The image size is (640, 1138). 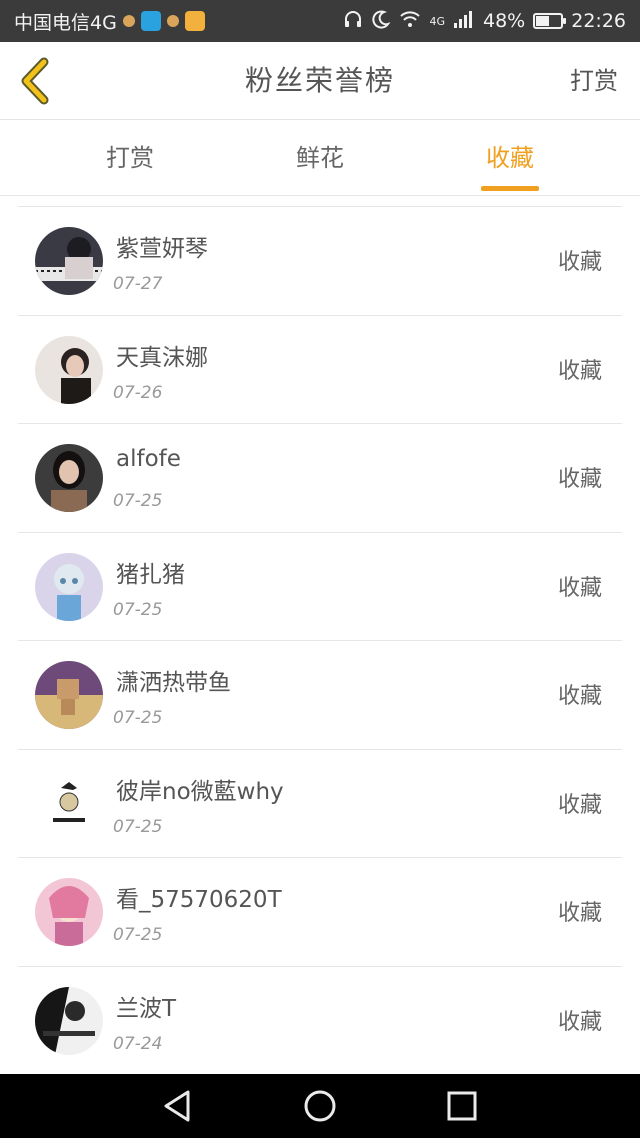 I want to click on fan-name: 看_57570620T, so click(x=199, y=900).